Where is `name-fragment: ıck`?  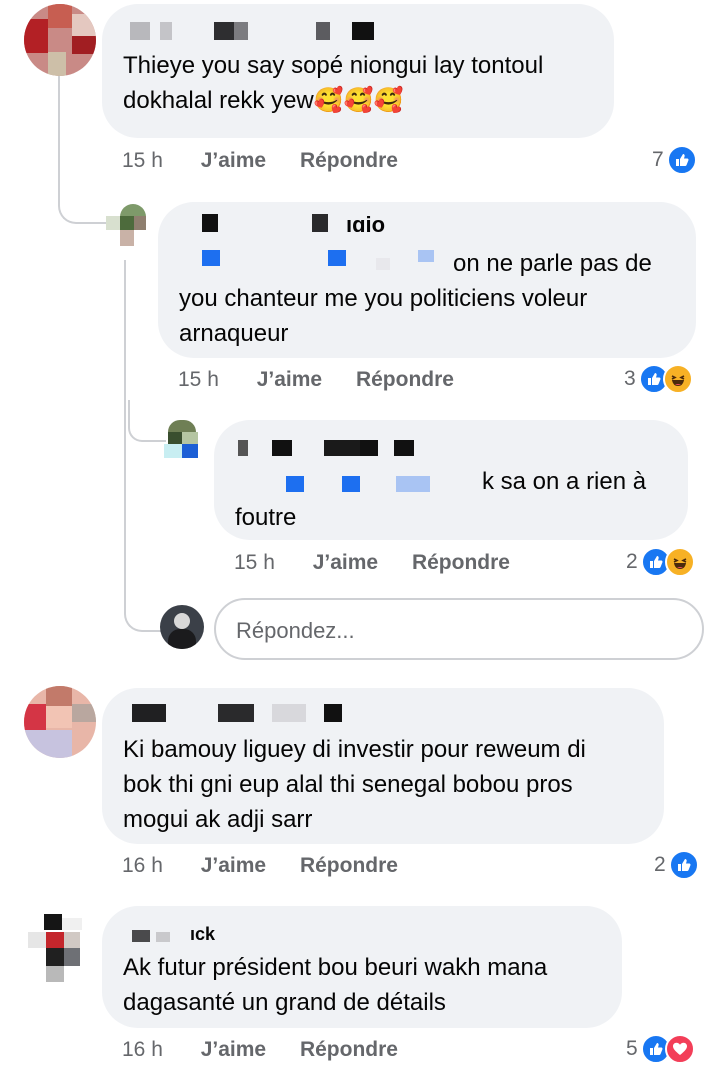 name-fragment: ıck is located at coordinates (203, 934).